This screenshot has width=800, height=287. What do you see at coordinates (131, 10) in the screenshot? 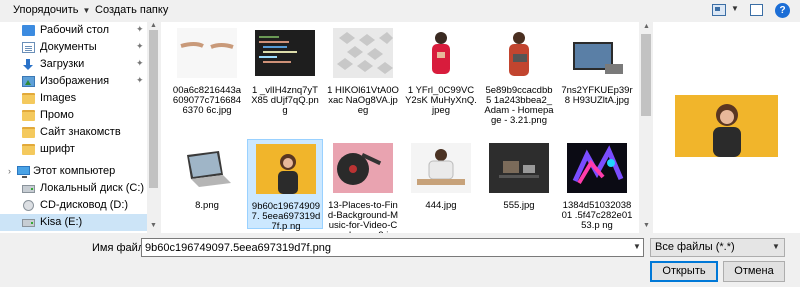
I see `new-folder-button: Создать папку` at bounding box center [131, 10].